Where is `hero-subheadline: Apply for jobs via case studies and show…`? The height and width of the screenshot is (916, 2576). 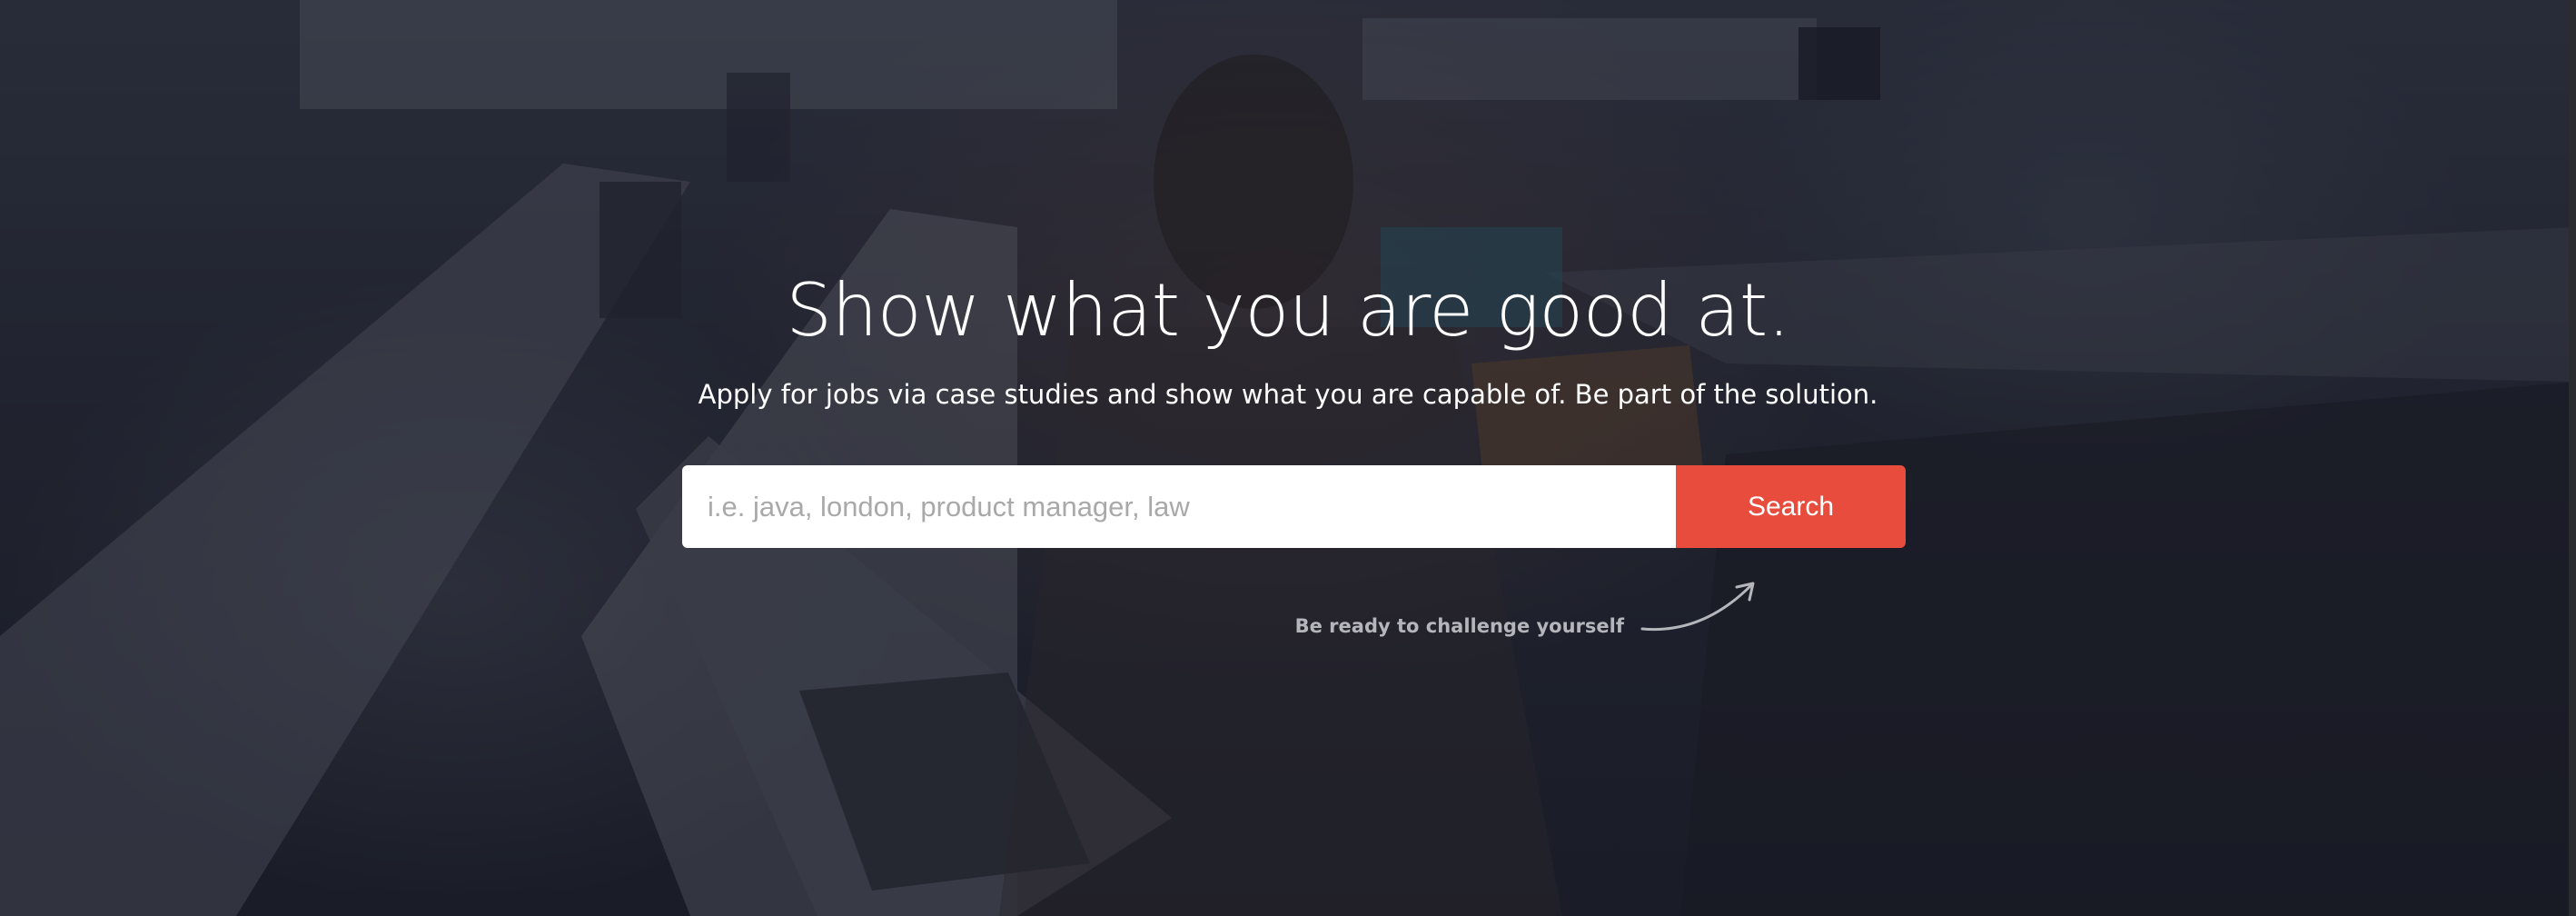
hero-subheadline: Apply for jobs via case studies and show… is located at coordinates (1288, 394).